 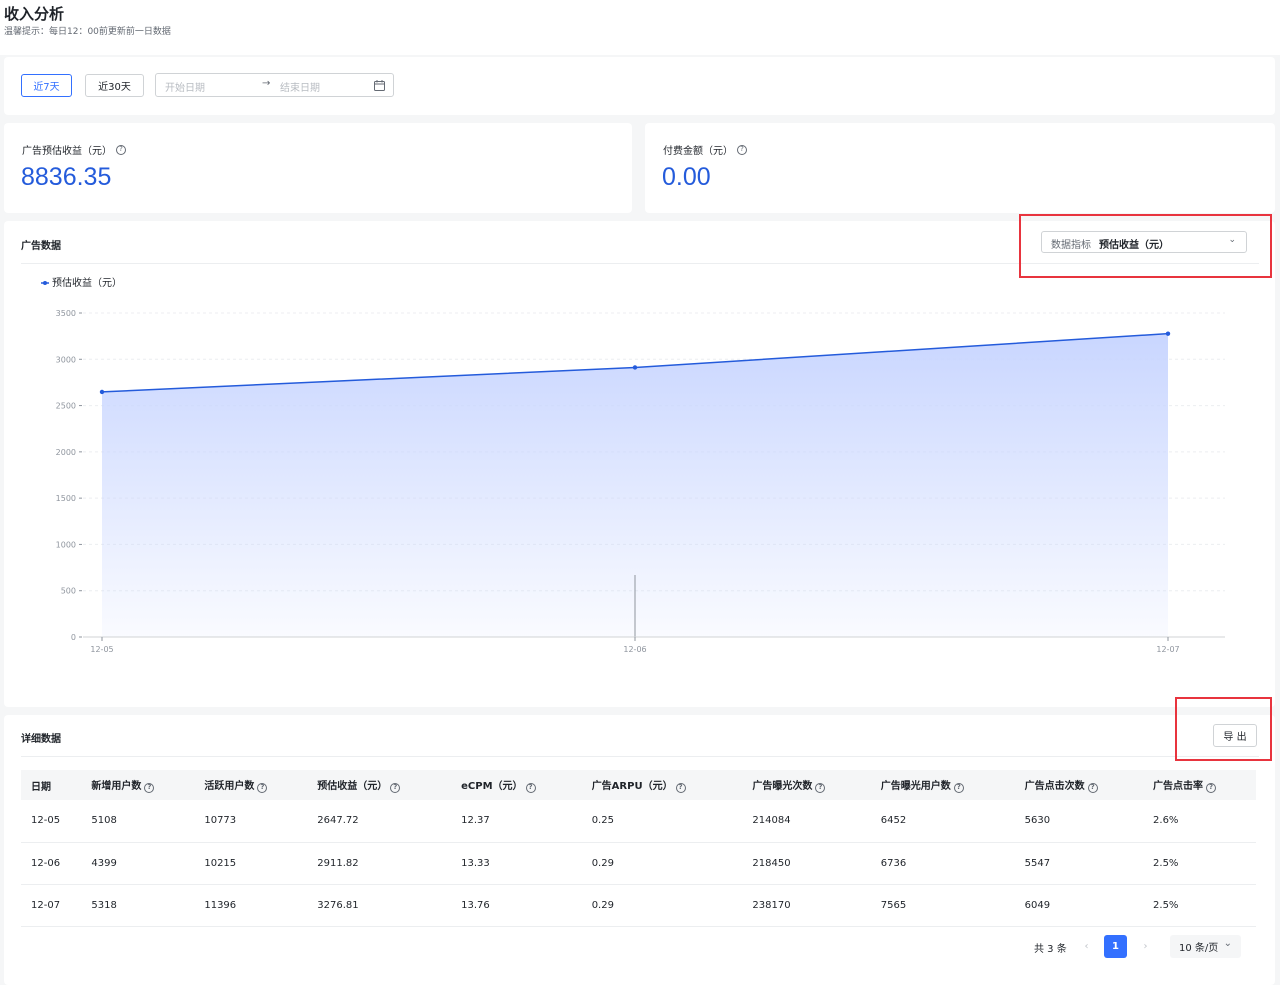 I want to click on range-arrow-icon: →, so click(x=266, y=83).